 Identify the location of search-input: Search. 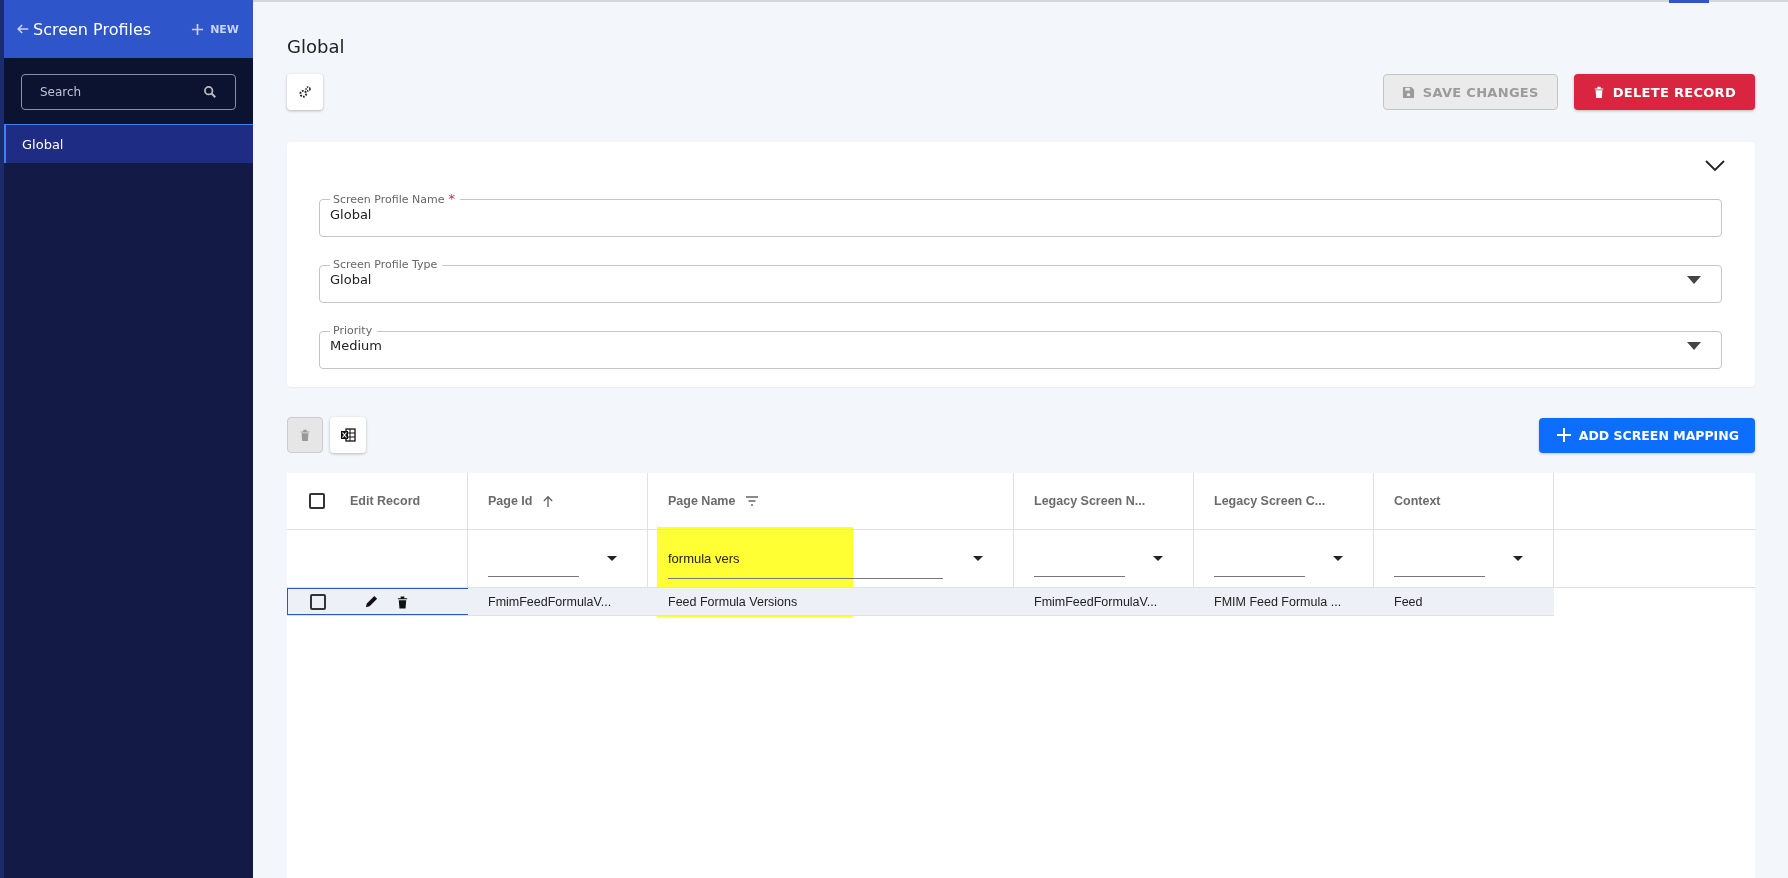
(120, 92).